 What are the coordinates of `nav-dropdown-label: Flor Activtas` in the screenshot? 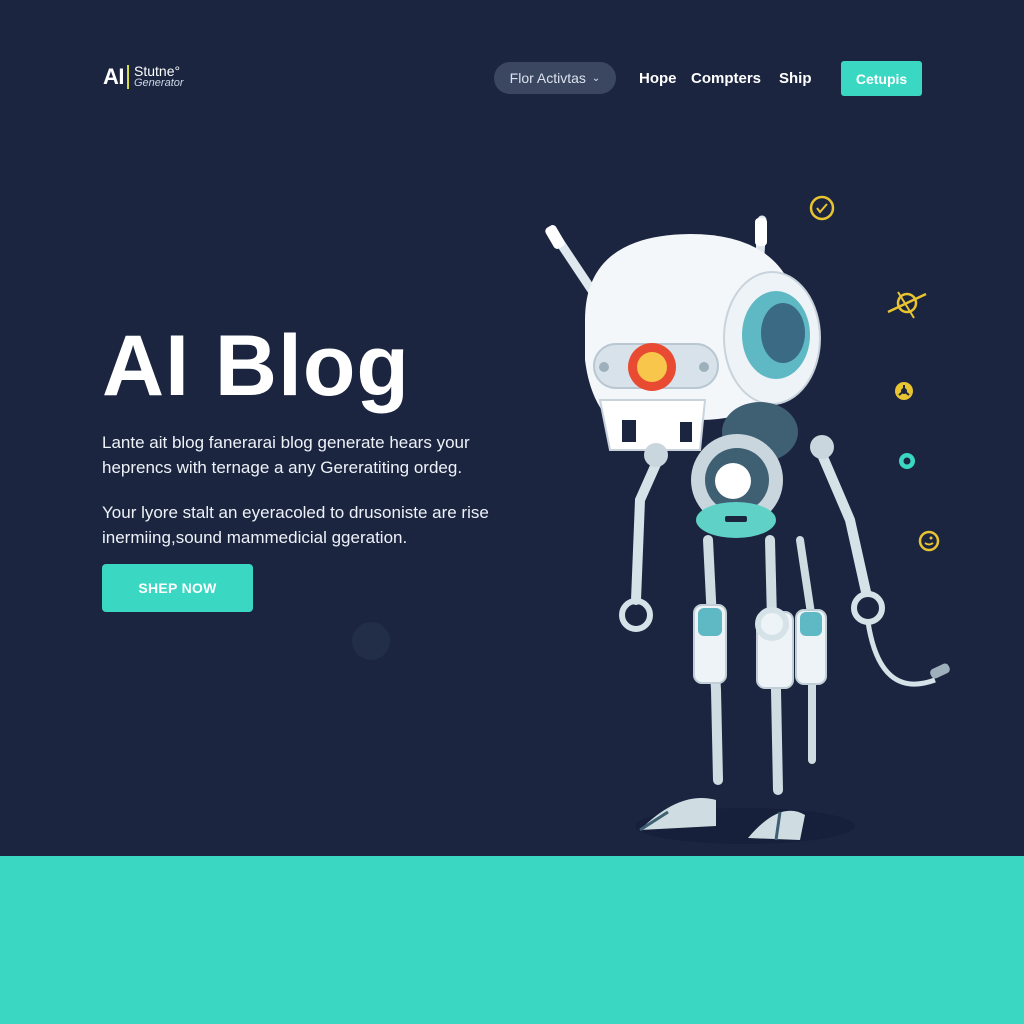 It's located at (547, 78).